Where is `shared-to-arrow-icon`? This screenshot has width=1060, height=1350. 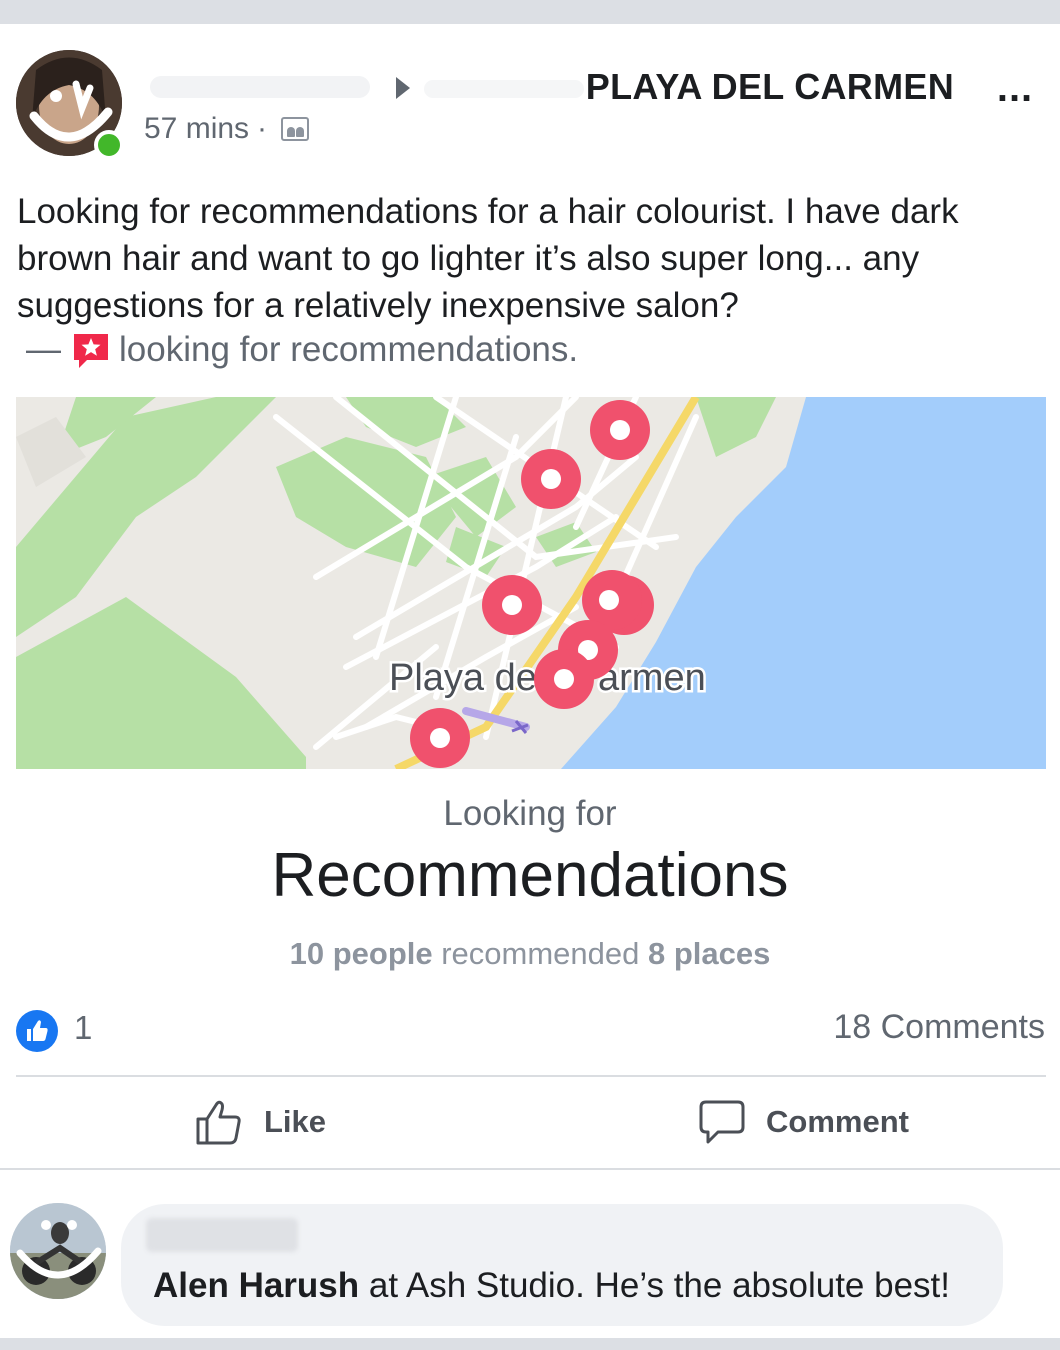 shared-to-arrow-icon is located at coordinates (403, 88).